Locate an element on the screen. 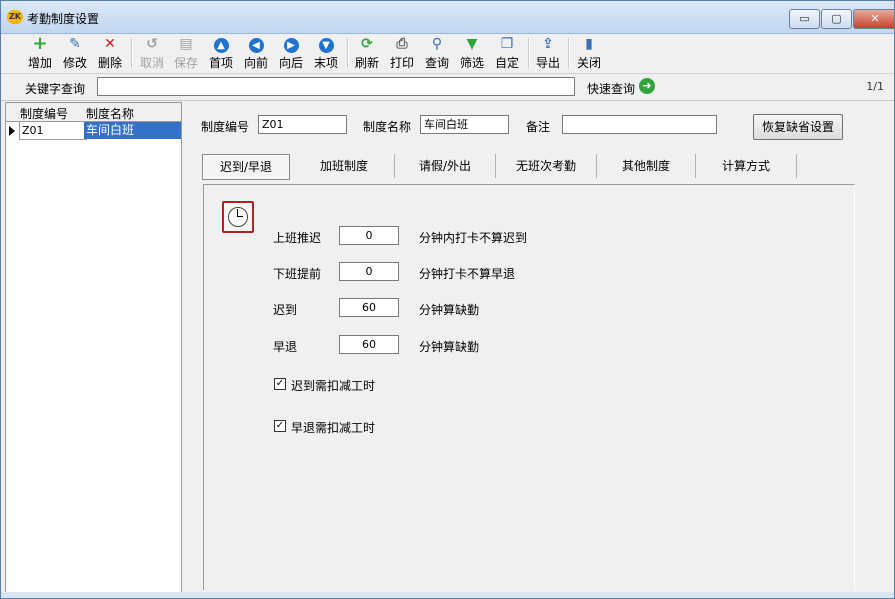  remark-label: 备注 is located at coordinates (538, 127).